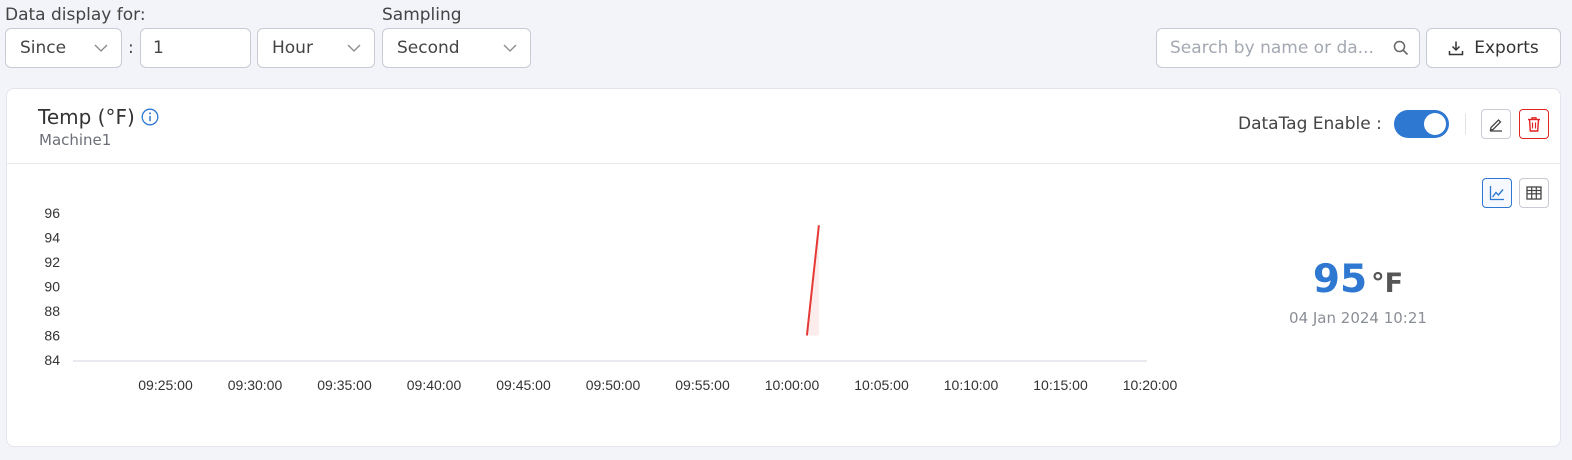 The height and width of the screenshot is (460, 1572). What do you see at coordinates (52, 360) in the screenshot?
I see `y-tick-label: 84` at bounding box center [52, 360].